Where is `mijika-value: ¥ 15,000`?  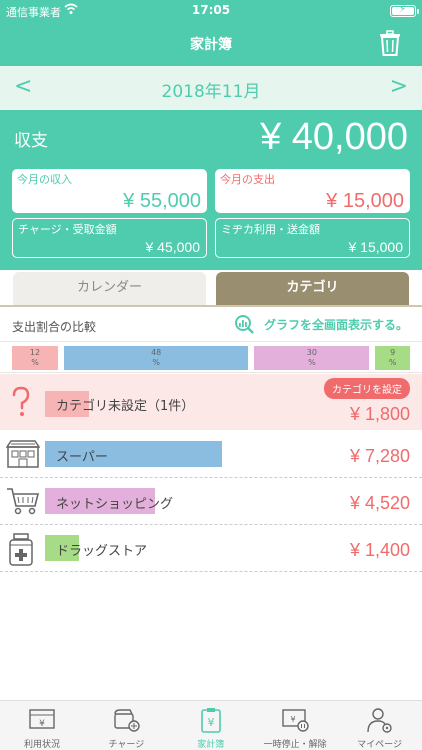
mijika-value: ¥ 15,000 is located at coordinates (376, 247).